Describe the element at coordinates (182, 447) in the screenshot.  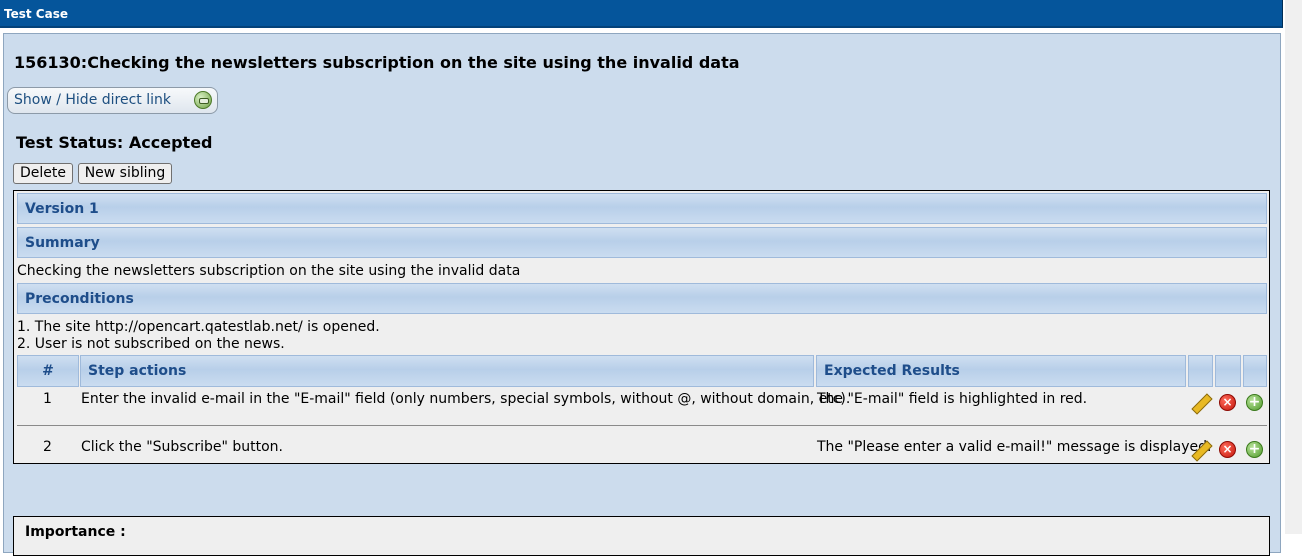
I see `step-action: Click the "Subscribe" button.` at that location.